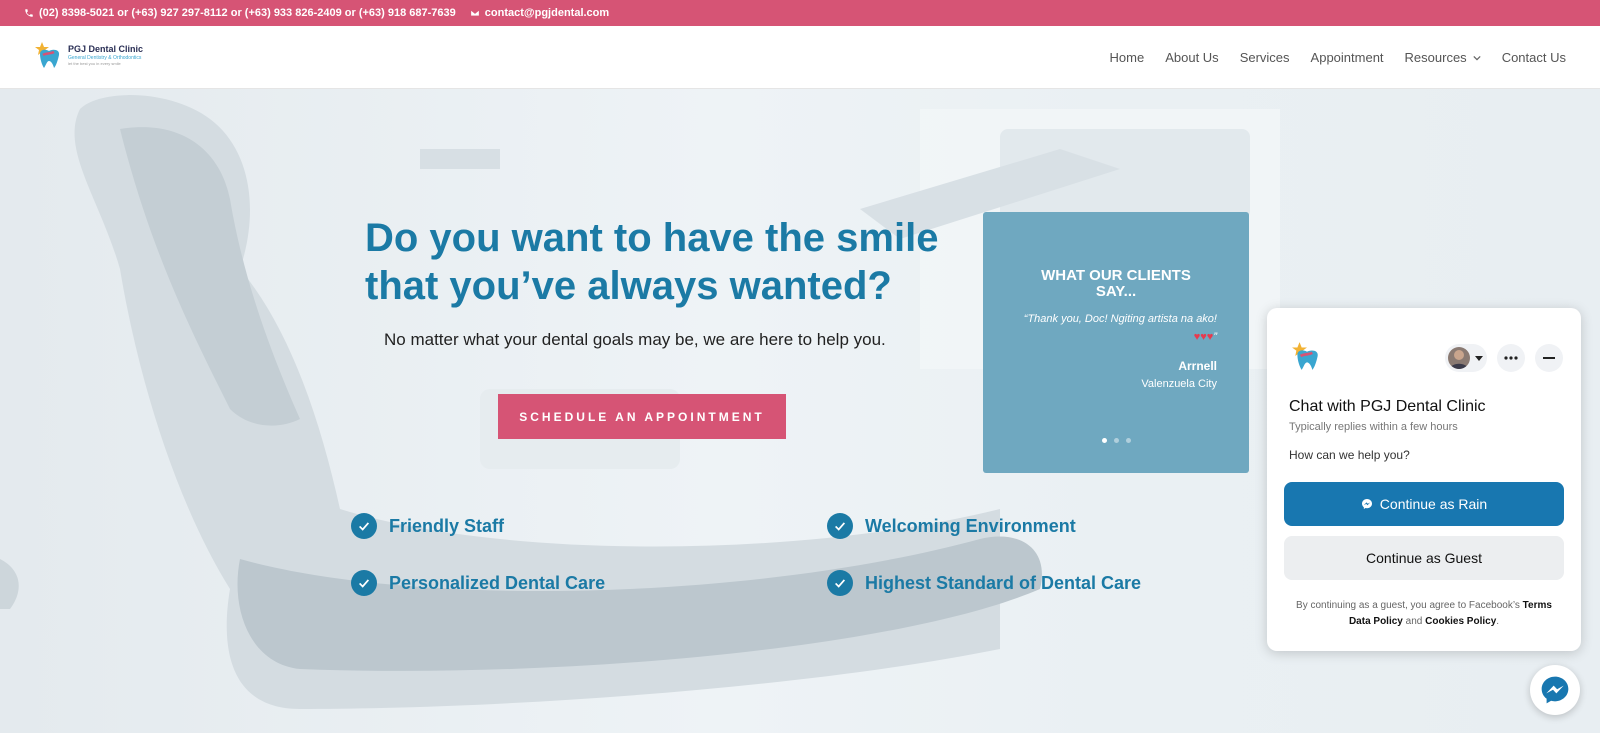 The width and height of the screenshot is (1600, 733). I want to click on continue-as-guest-button: Continue as Guest, so click(1424, 558).